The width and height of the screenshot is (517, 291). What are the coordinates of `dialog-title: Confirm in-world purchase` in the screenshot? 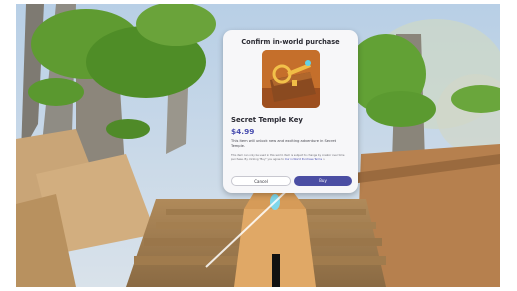 It's located at (290, 42).